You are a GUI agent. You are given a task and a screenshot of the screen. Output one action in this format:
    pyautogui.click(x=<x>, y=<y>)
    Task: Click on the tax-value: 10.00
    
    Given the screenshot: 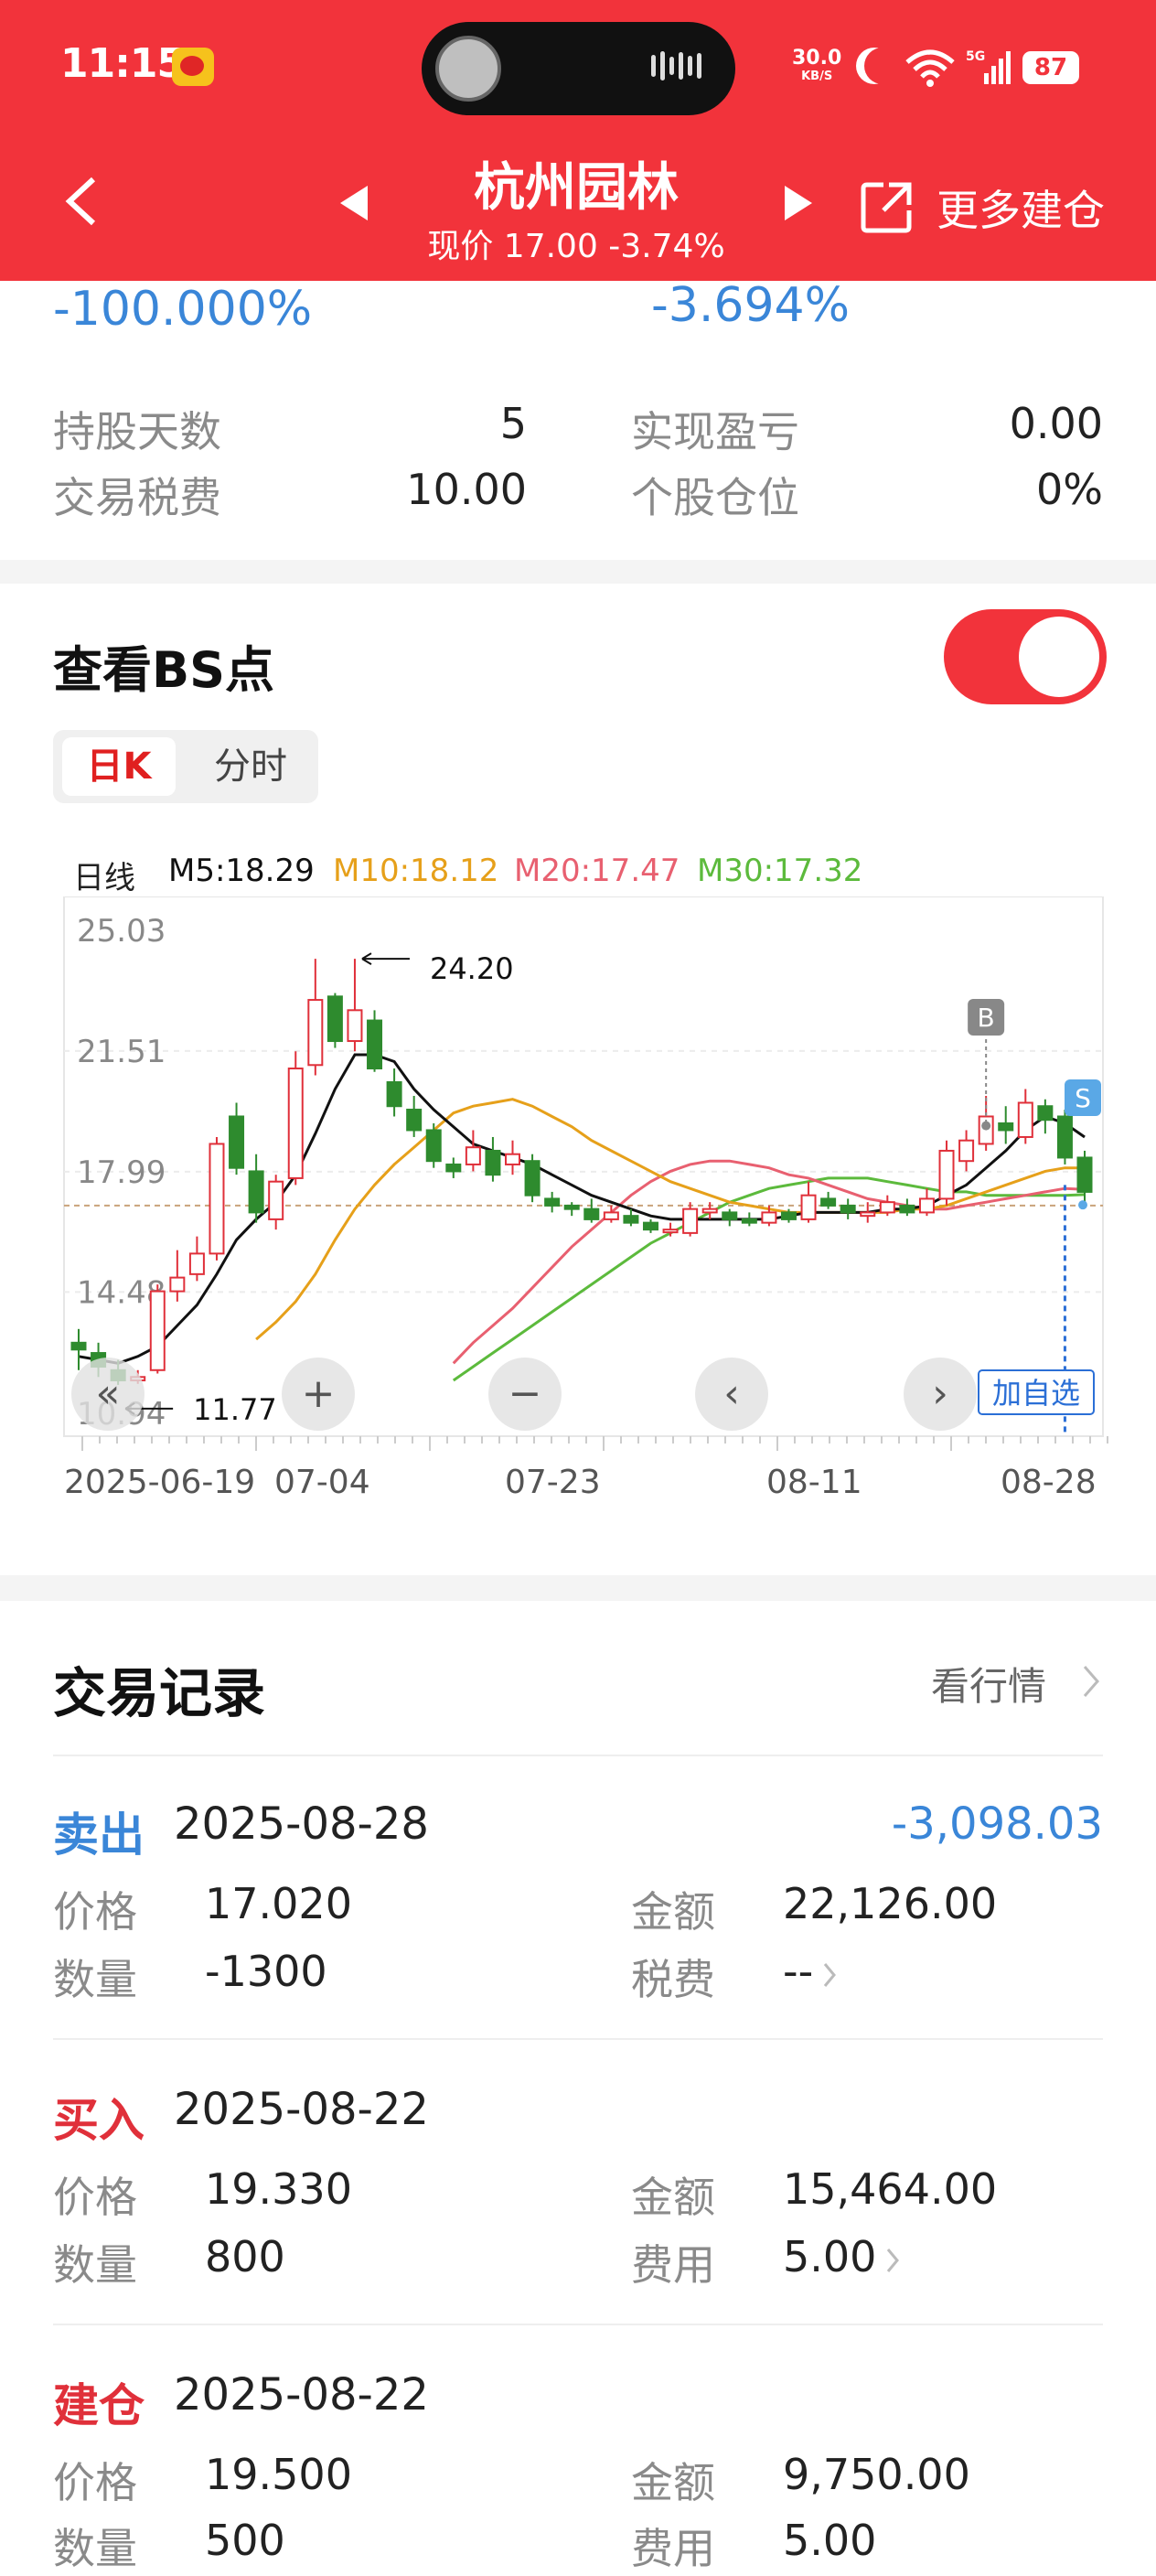 What is the action you would take?
    pyautogui.click(x=466, y=489)
    